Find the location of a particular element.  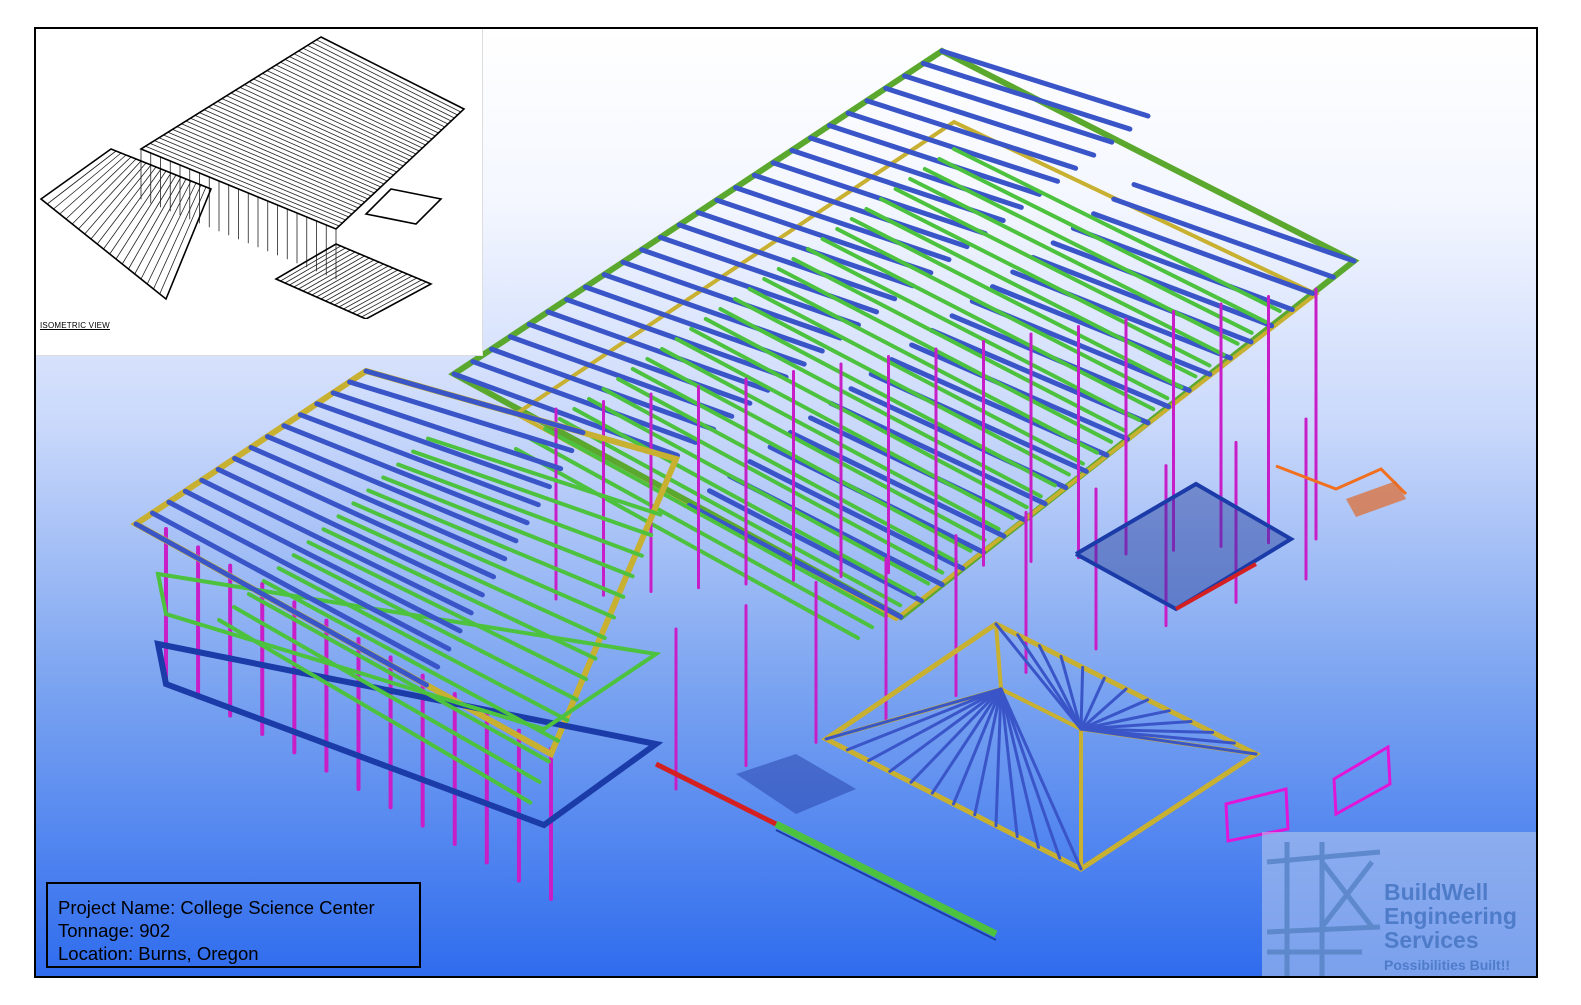

stair-rail-east is located at coordinates (1341, 490).